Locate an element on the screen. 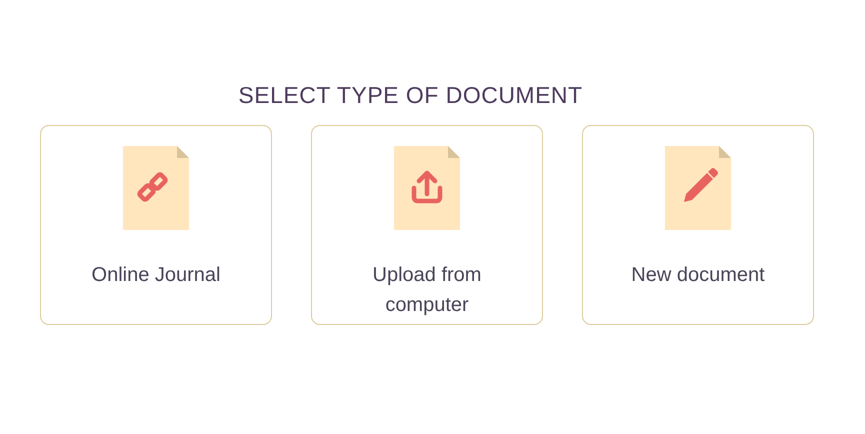 The height and width of the screenshot is (434, 865). card-label: Online Journal is located at coordinates (156, 275).